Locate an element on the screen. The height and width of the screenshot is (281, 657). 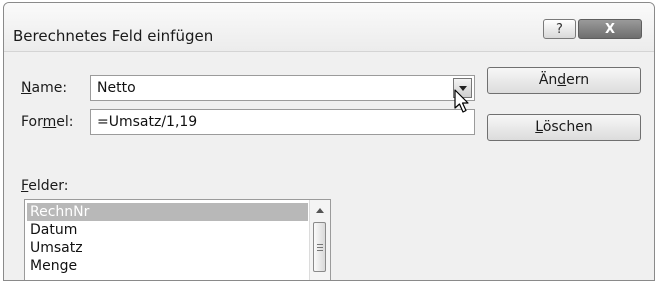
dialog-title: Berechnetes Feld einfügen is located at coordinates (113, 36).